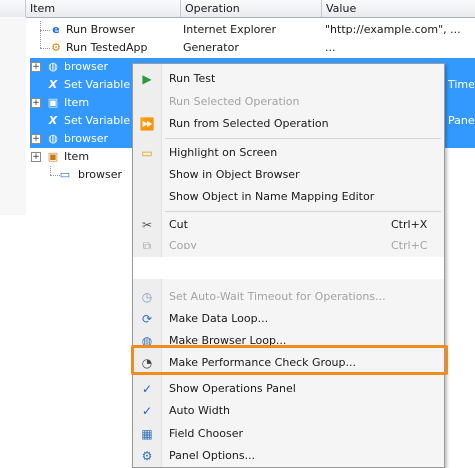 The image size is (475, 468). I want to click on row-operation: Internet Explorer, so click(229, 29).